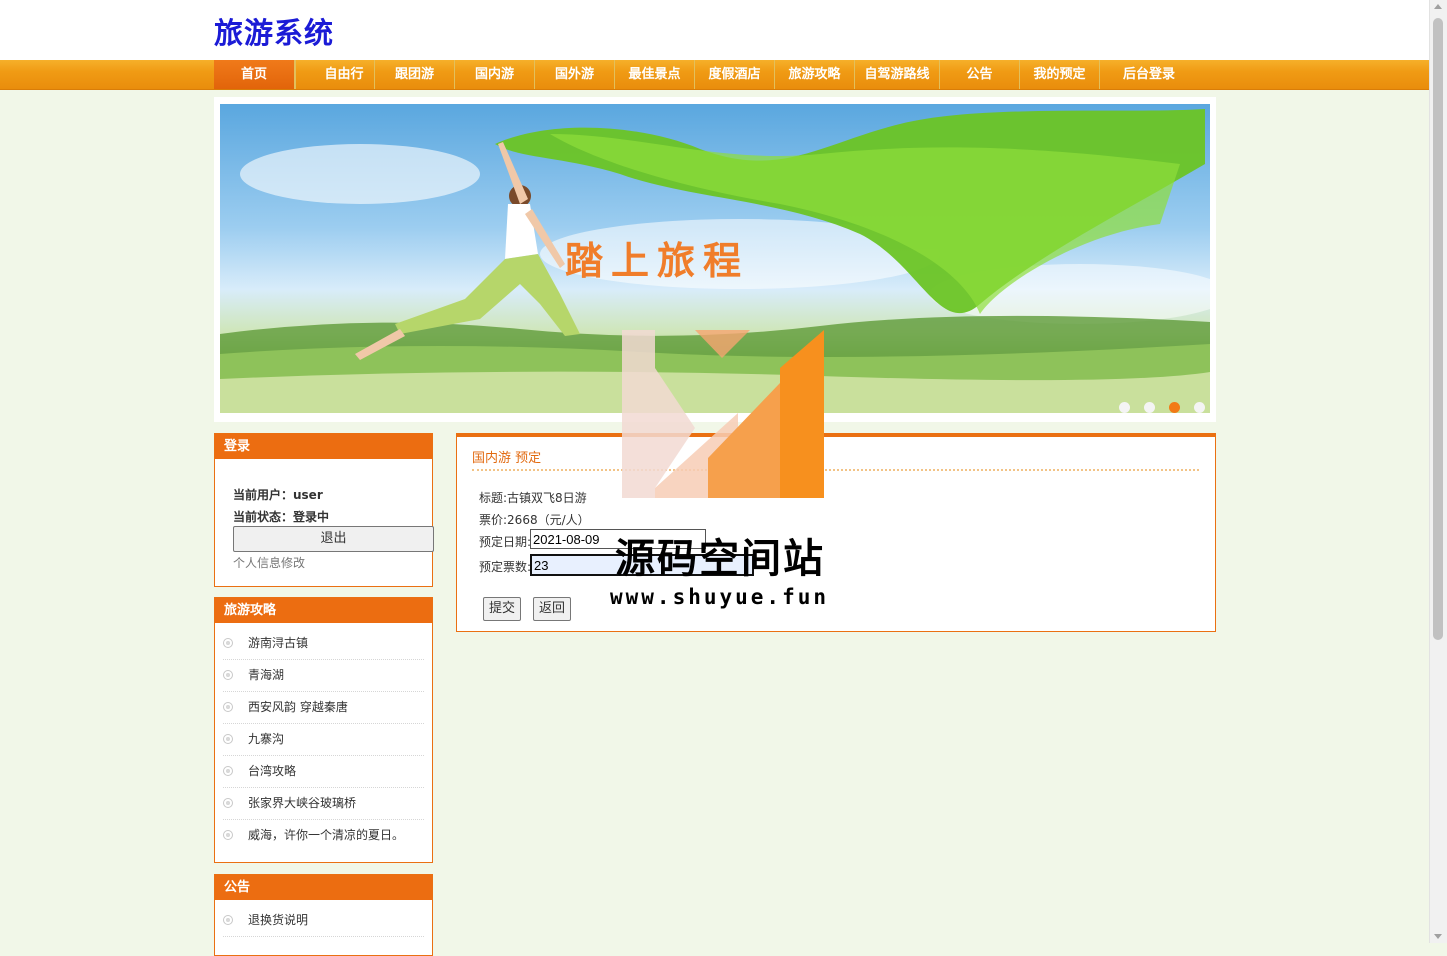 This screenshot has height=956, width=1447. Describe the element at coordinates (323, 644) in the screenshot. I see `list-item: 游南浔古镇` at that location.